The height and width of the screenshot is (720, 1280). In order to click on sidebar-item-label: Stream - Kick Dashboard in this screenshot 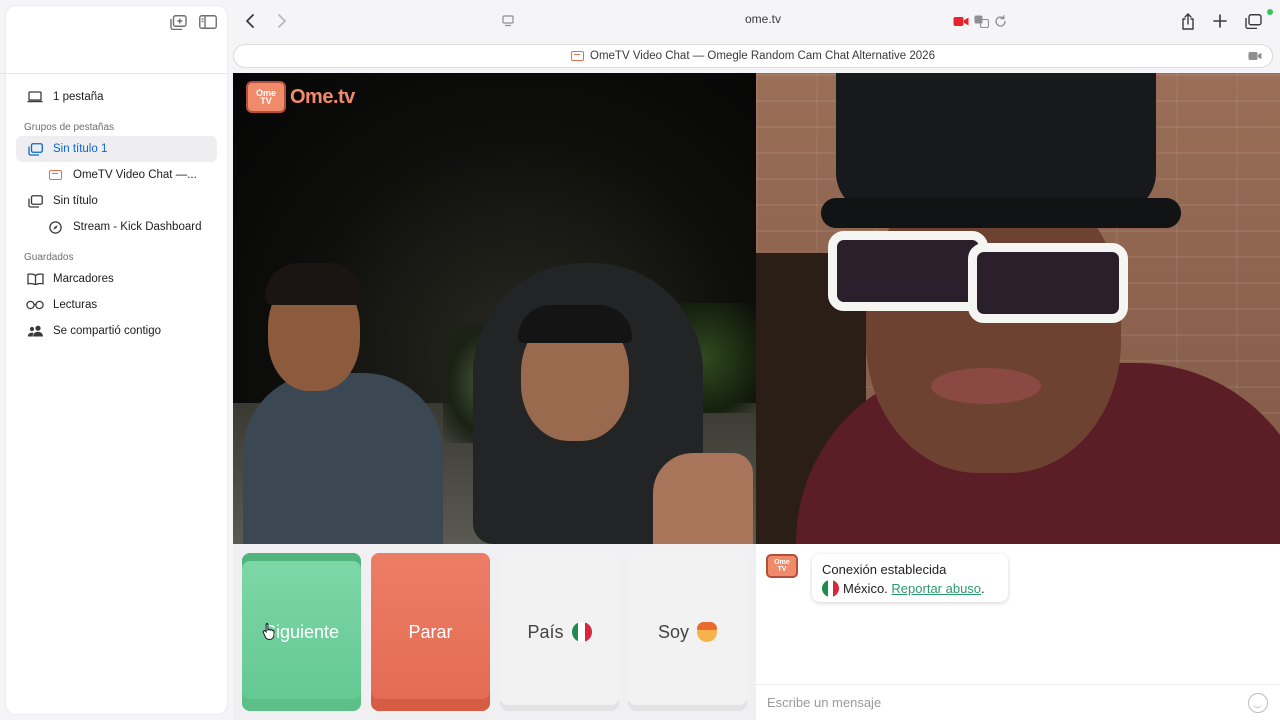, I will do `click(137, 227)`.